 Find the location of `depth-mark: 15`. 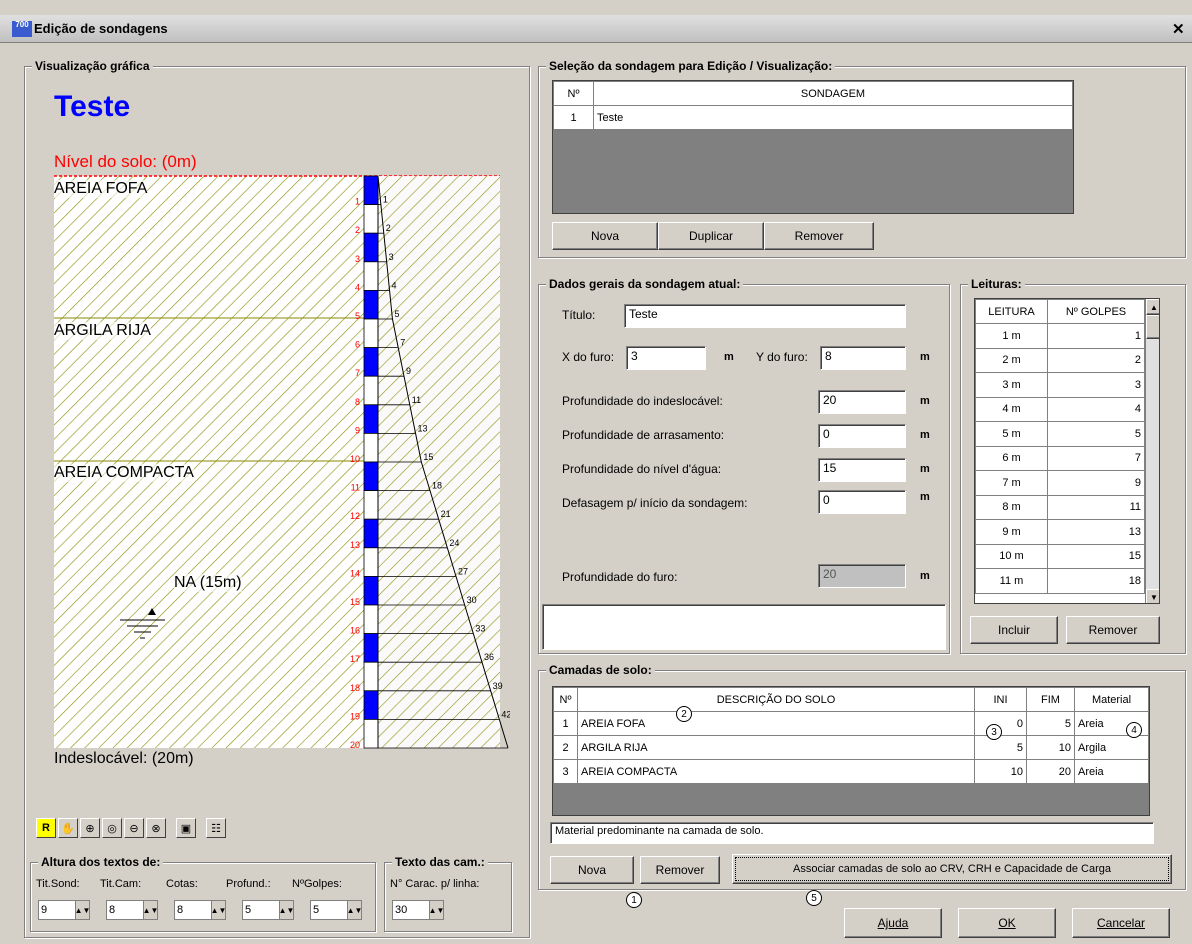

depth-mark: 15 is located at coordinates (355, 602).